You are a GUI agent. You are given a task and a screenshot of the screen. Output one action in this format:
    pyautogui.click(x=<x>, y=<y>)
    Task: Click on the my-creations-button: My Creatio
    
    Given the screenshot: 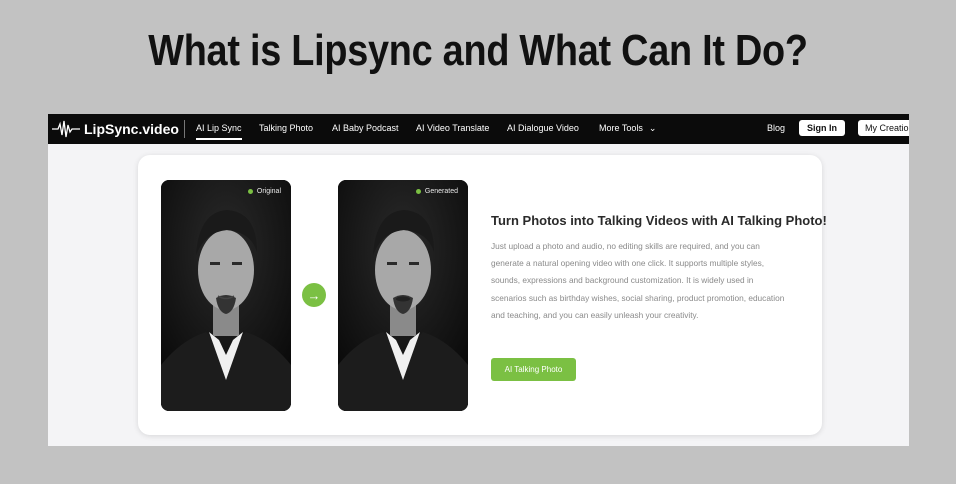 What is the action you would take?
    pyautogui.click(x=883, y=128)
    